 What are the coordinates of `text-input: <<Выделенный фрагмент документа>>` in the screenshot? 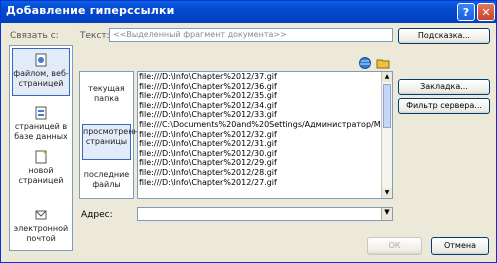 It's located at (251, 35).